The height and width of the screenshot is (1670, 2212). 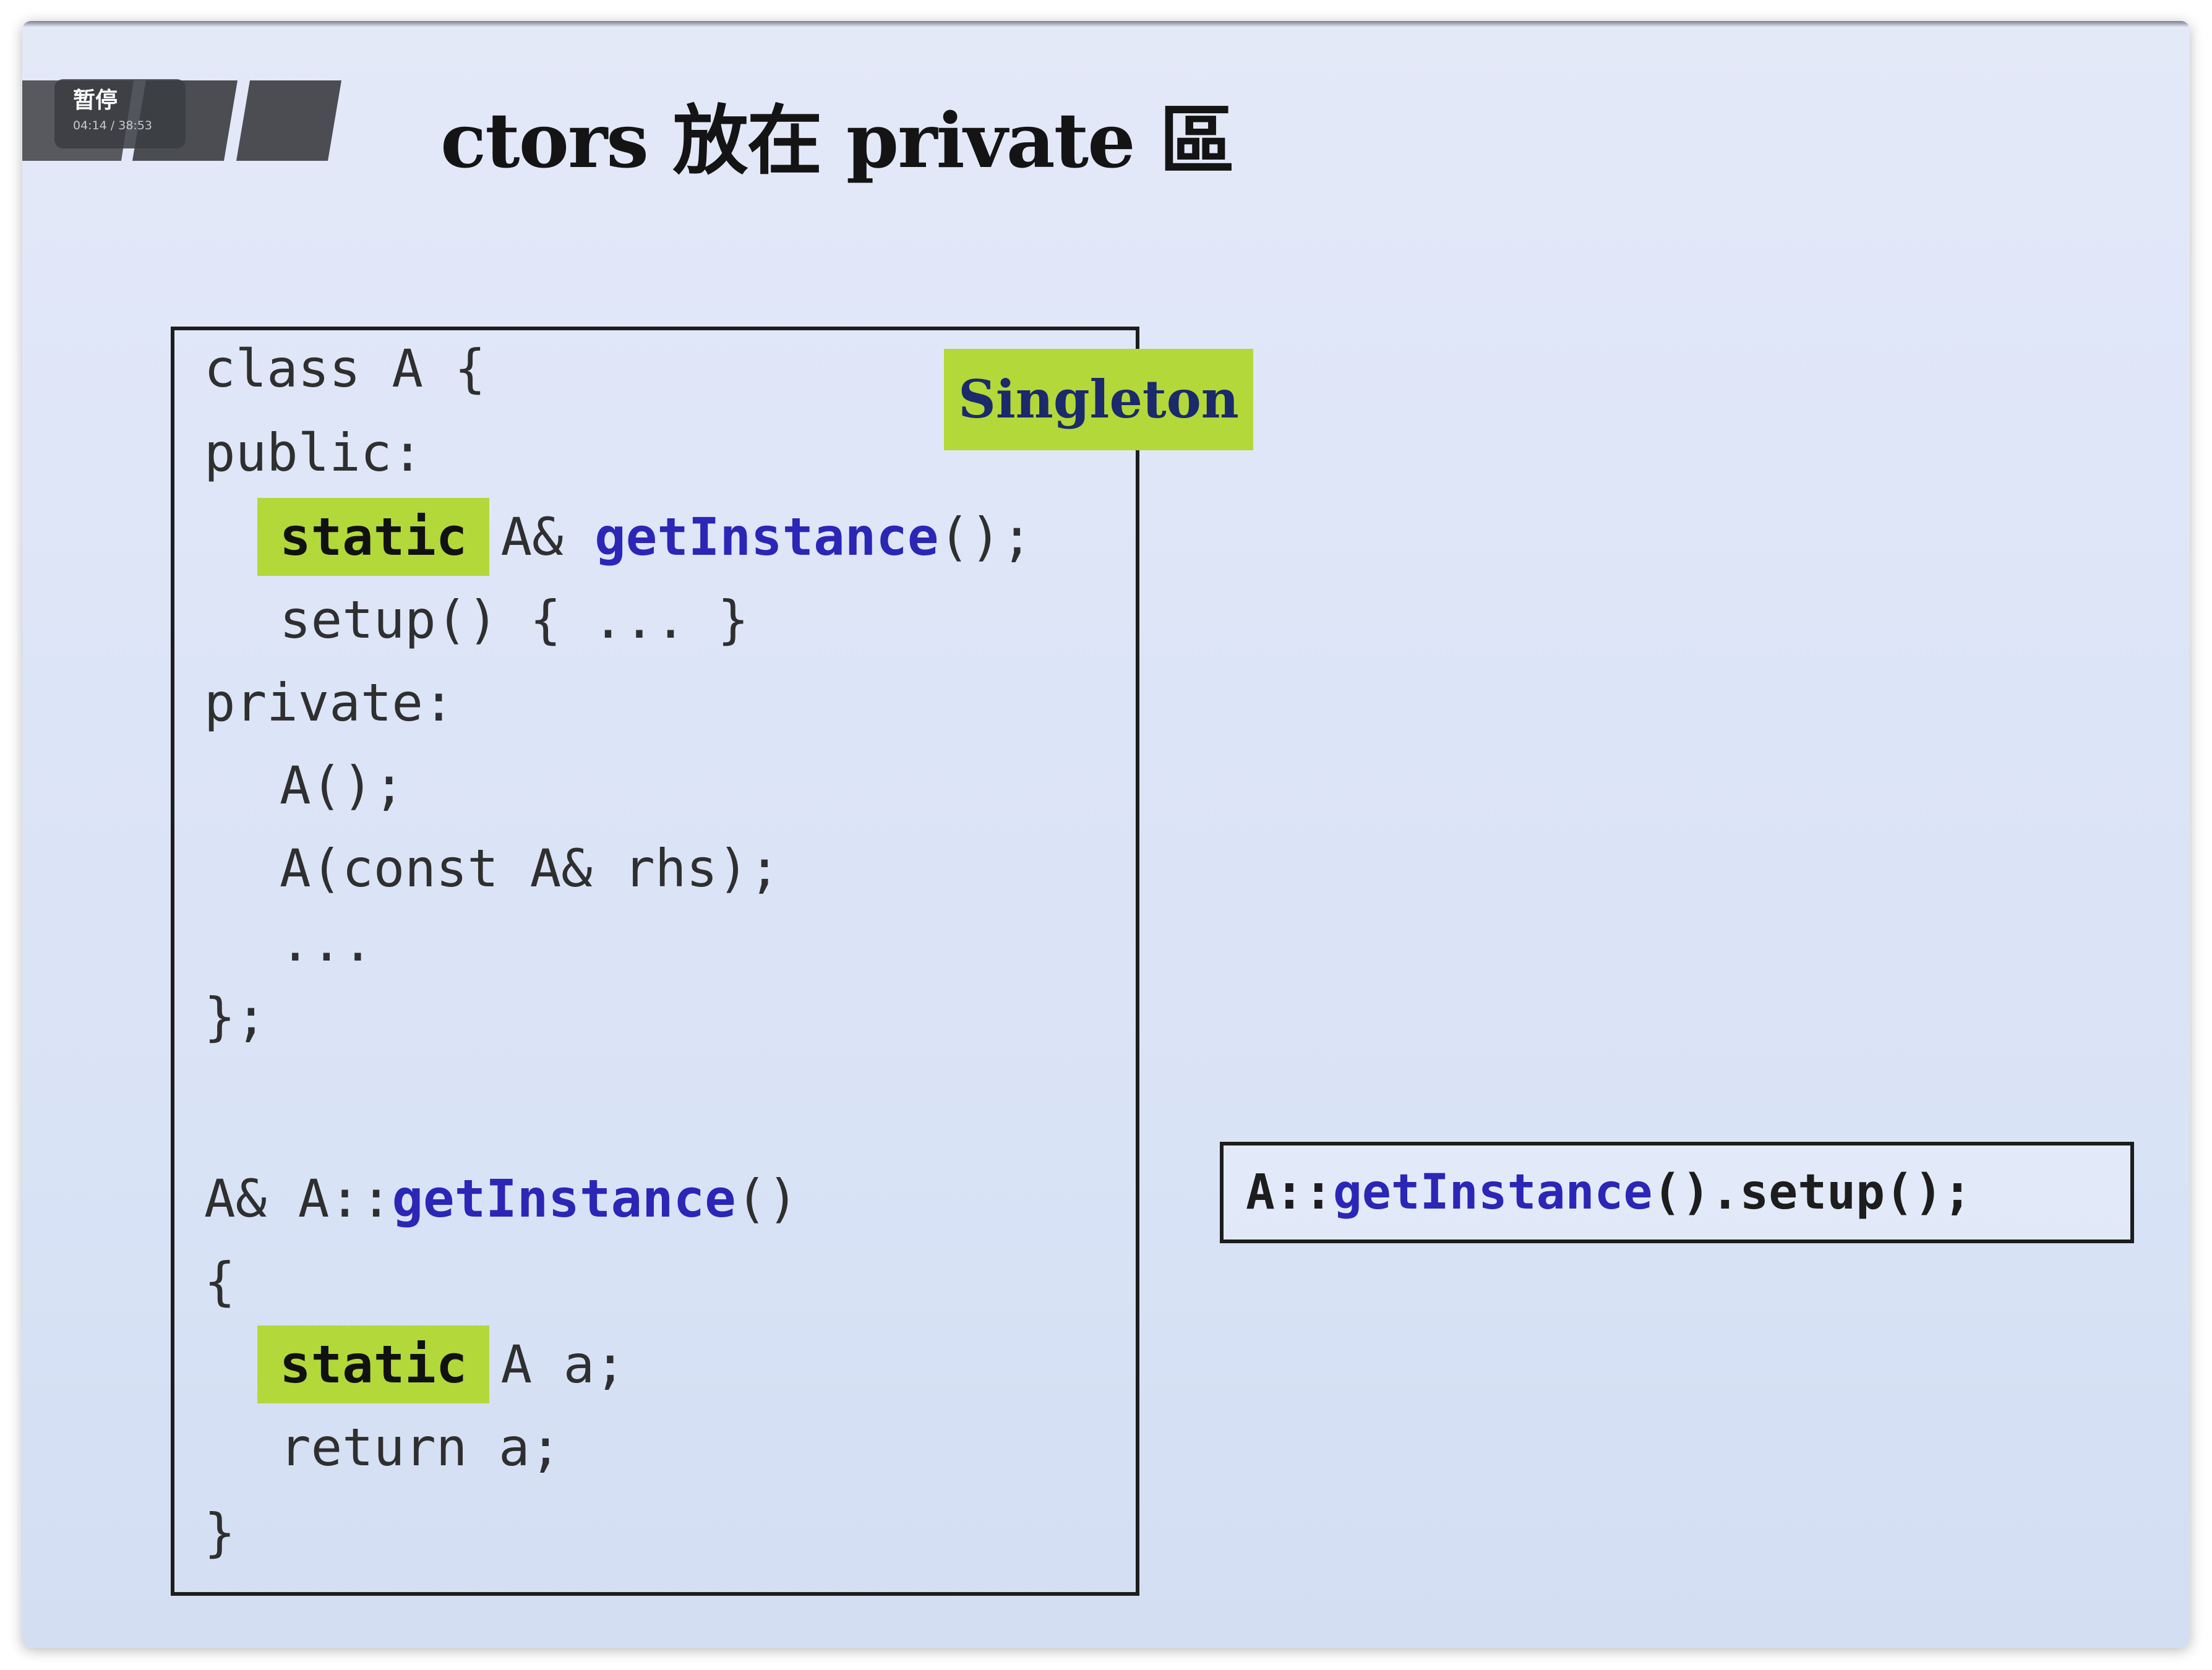 I want to click on code-get-instance-def: A& A::getInstance(), so click(x=501, y=1198).